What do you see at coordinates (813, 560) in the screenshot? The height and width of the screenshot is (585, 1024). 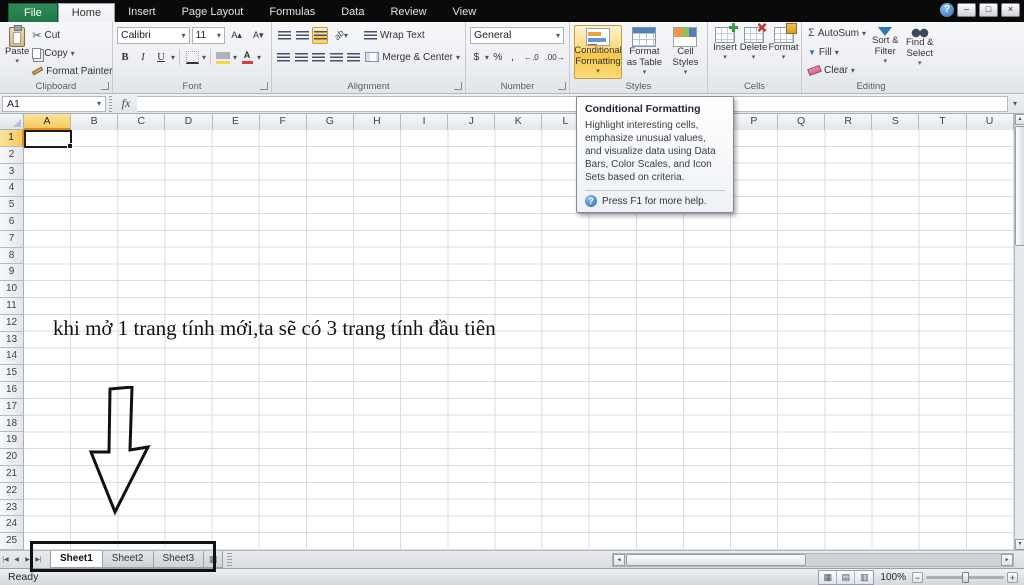 I see `horizontal-scrollbar: ◄ ►` at bounding box center [813, 560].